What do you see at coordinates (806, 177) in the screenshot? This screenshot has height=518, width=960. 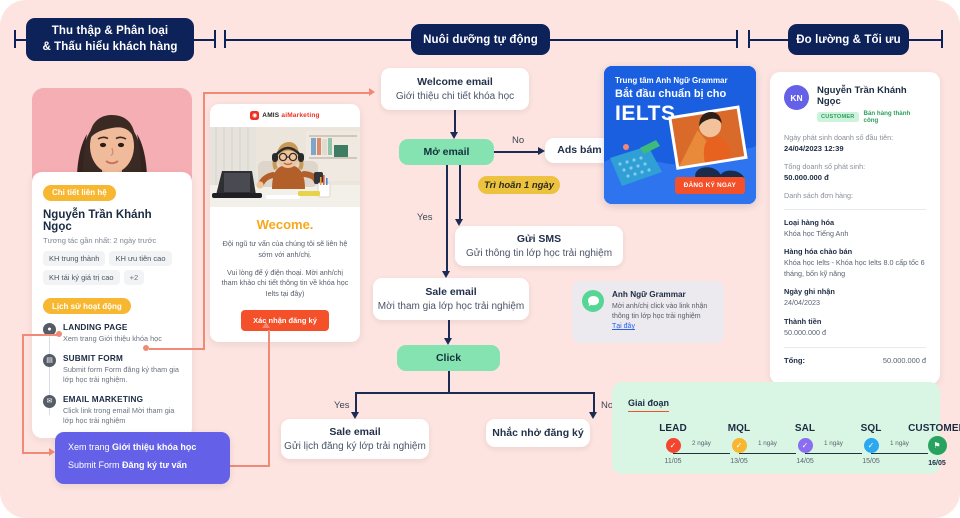 I see `total-revenue-value: 50.000.000 đ` at bounding box center [806, 177].